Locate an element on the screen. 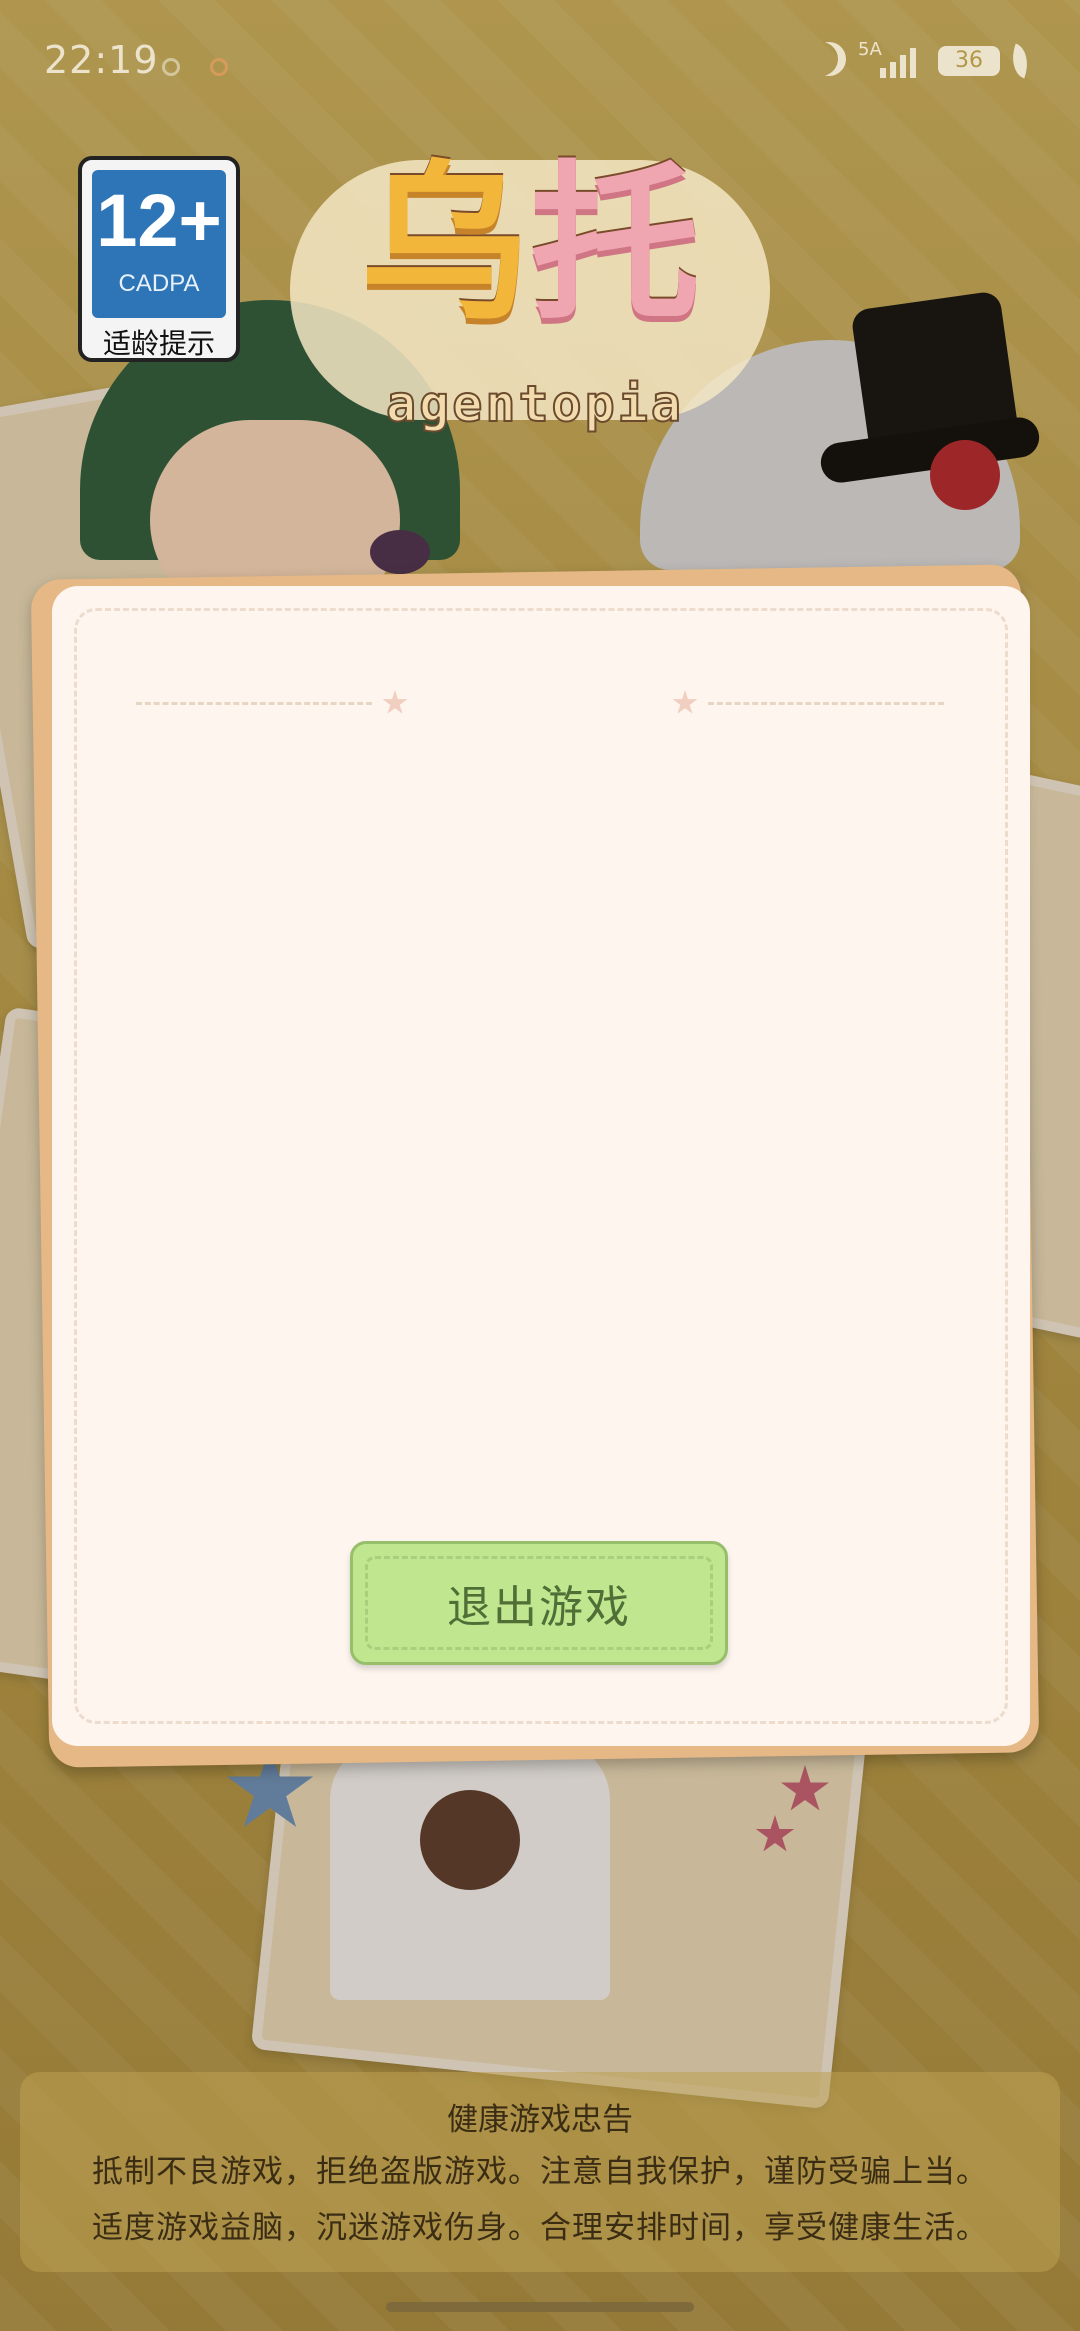 The width and height of the screenshot is (1080, 2331). logo-char-2: 托 is located at coordinates (615, 245).